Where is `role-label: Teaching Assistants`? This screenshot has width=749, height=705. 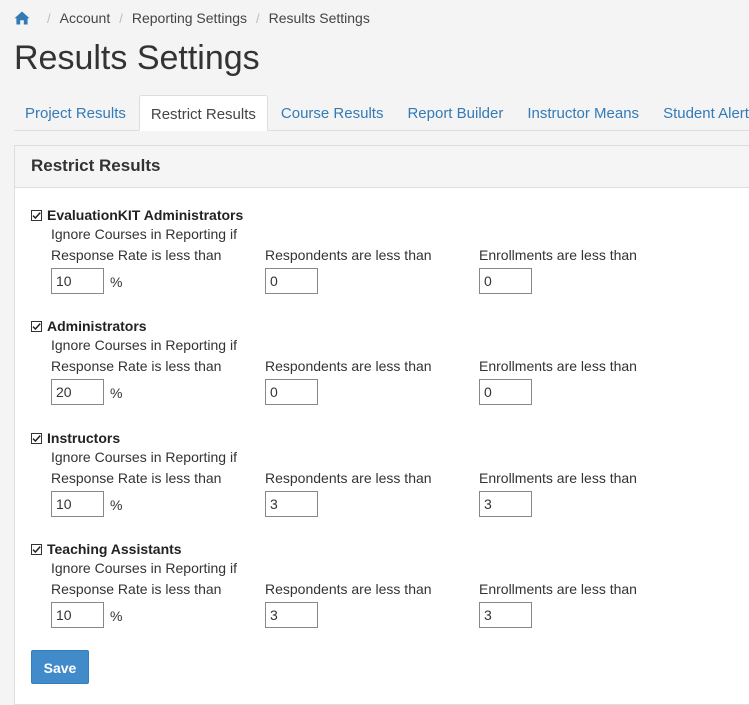
role-label: Teaching Assistants is located at coordinates (114, 549).